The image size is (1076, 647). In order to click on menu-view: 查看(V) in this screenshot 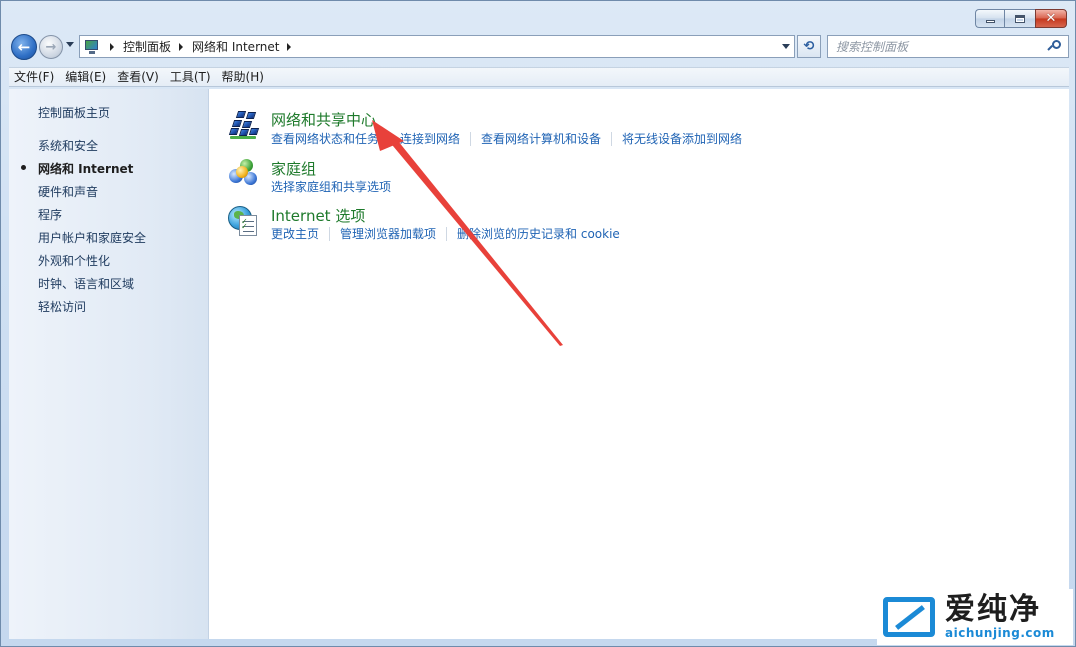, I will do `click(138, 77)`.